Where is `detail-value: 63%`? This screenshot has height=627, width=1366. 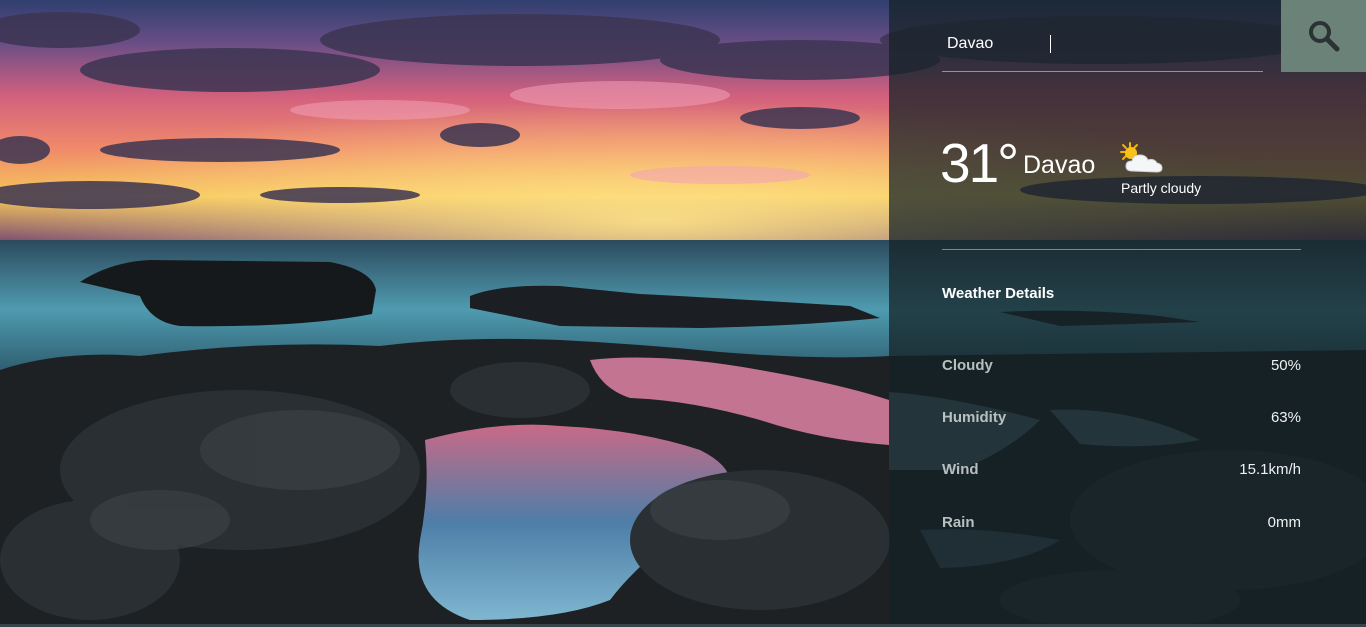 detail-value: 63% is located at coordinates (1285, 417).